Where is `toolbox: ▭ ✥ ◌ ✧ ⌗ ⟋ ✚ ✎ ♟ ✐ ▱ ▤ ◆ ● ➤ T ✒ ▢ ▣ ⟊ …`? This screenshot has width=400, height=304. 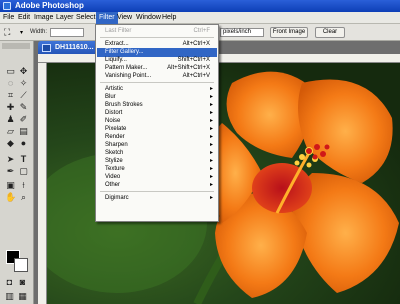
toolbox: ▭ ✥ ◌ ✧ ⌗ ⟋ ✚ ✎ ♟ ✐ ▱ ▤ ◆ ● ➤ T ✒ ▢ ▣ ⟊ … is located at coordinates (17, 172).